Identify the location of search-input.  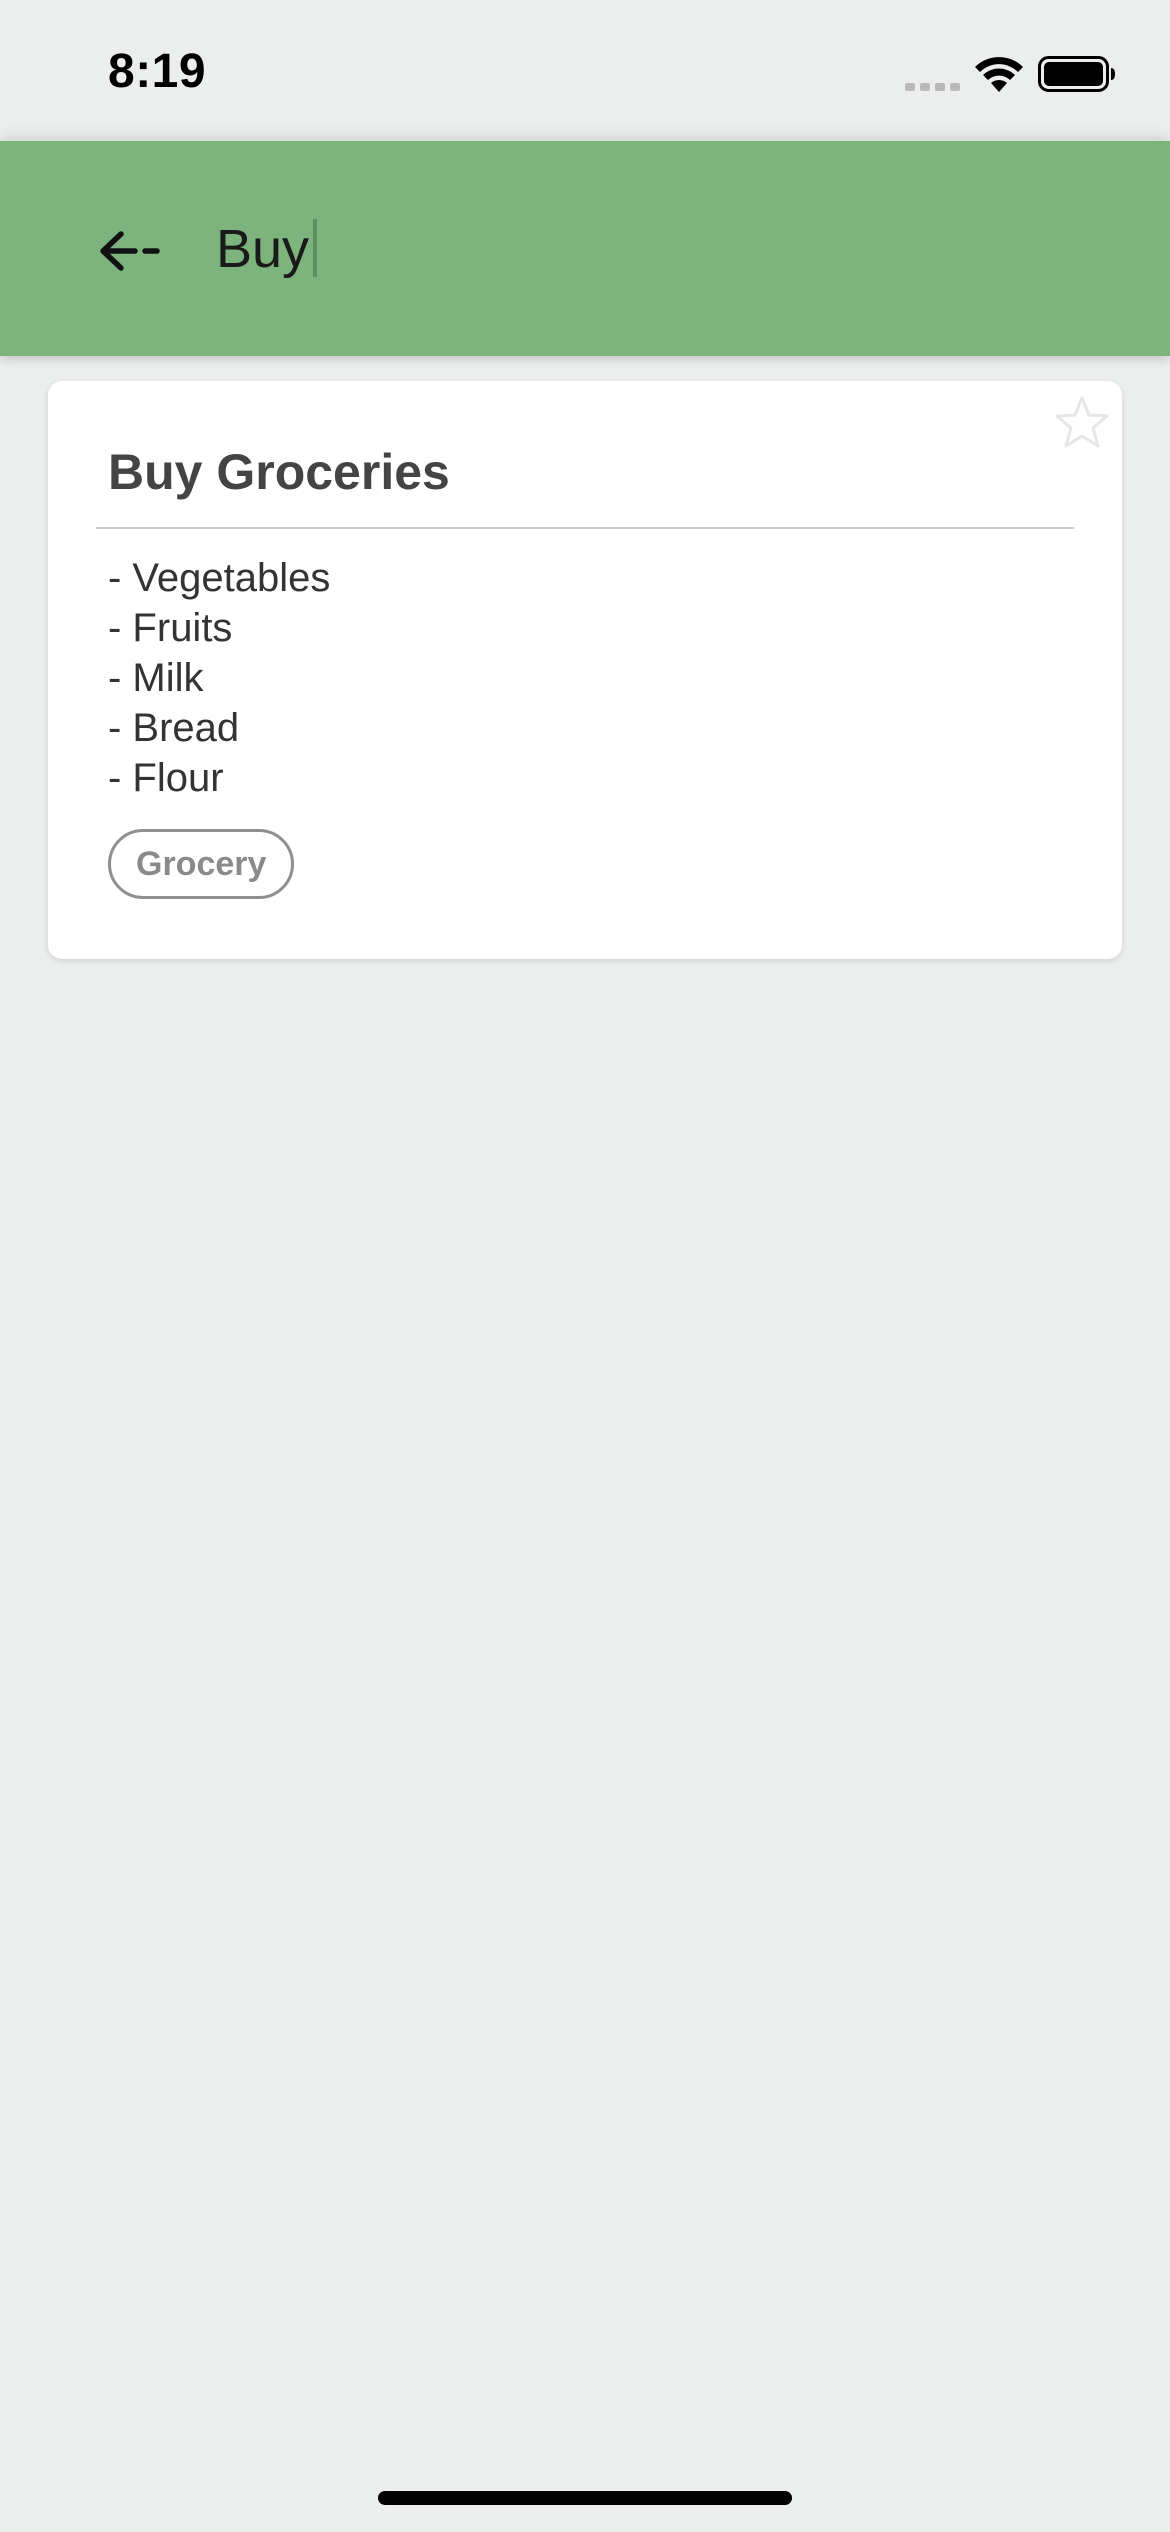
(656, 249).